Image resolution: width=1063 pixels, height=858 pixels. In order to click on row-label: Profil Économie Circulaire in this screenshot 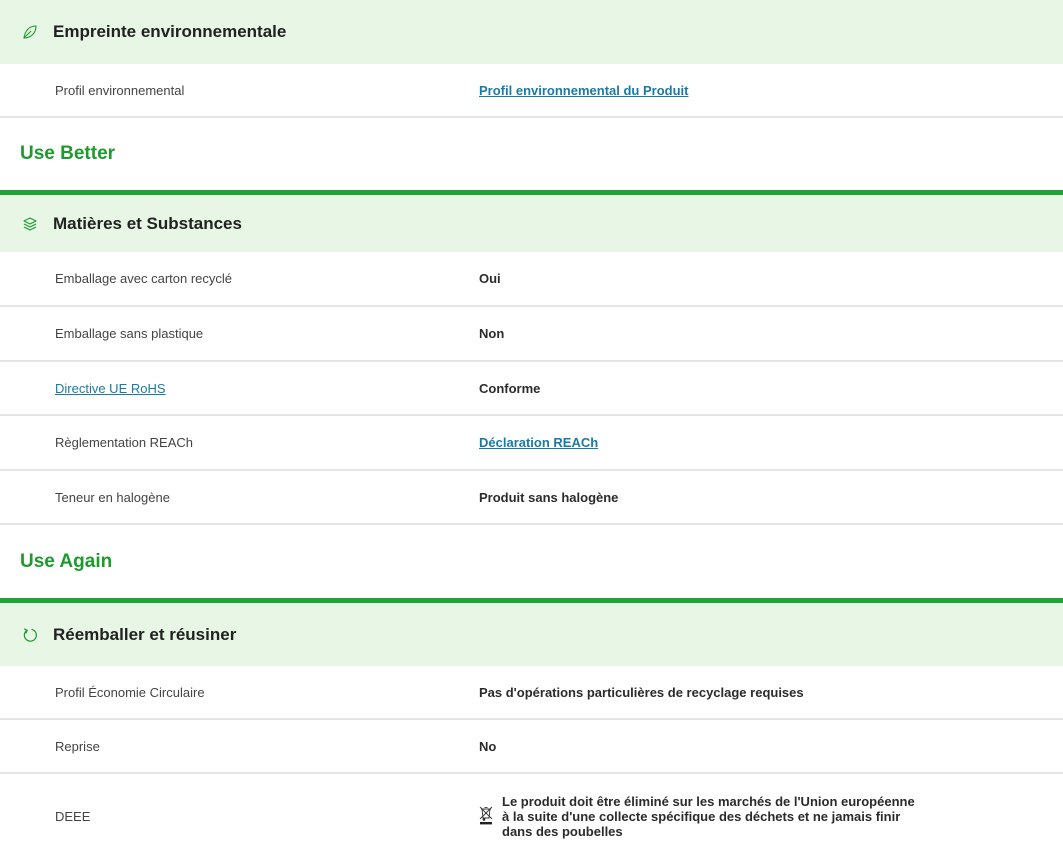, I will do `click(130, 692)`.